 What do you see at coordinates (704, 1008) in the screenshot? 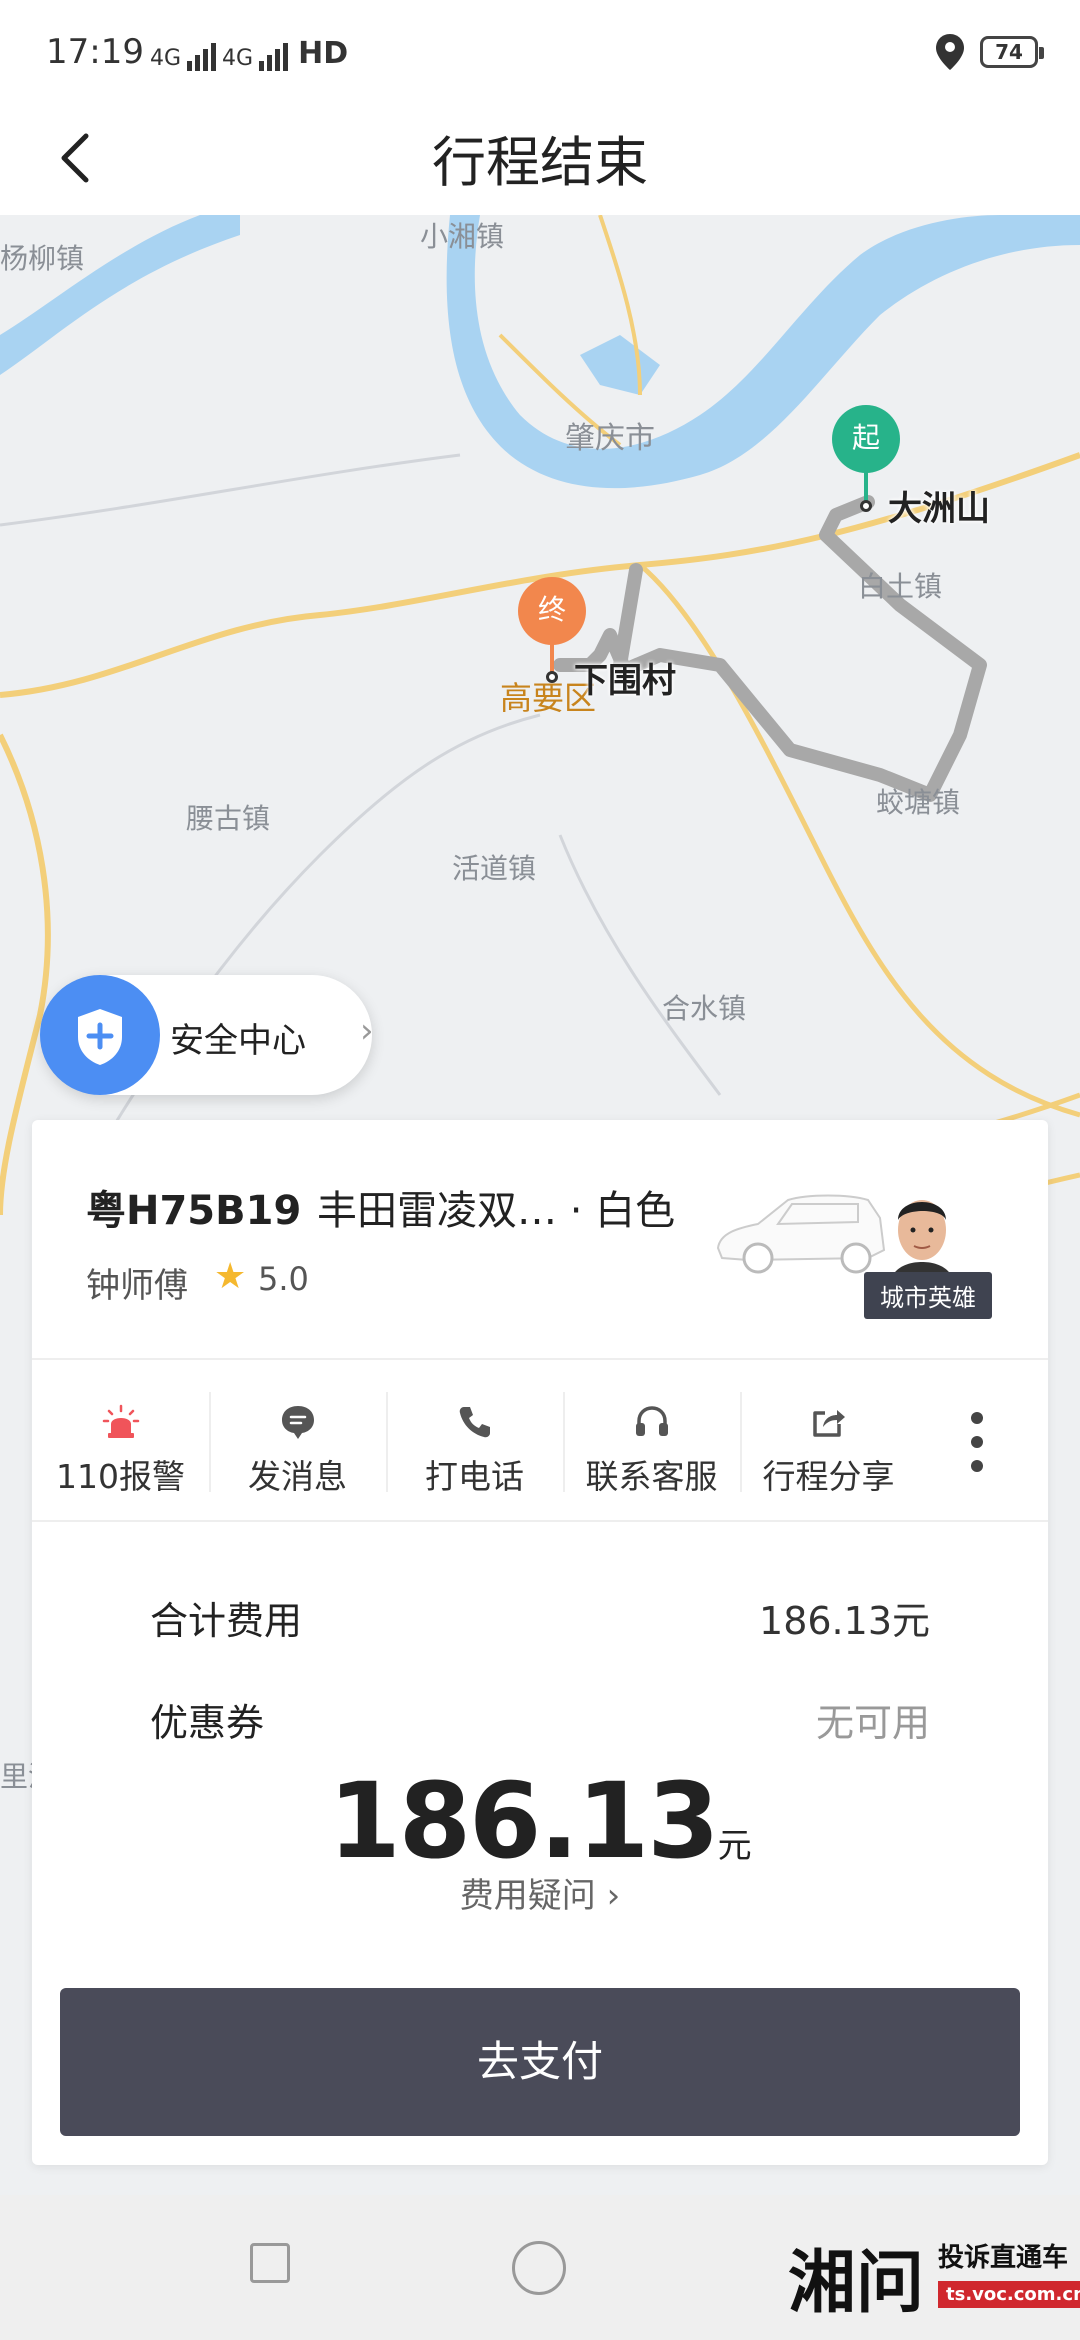
I see `place-label: 合水镇` at bounding box center [704, 1008].